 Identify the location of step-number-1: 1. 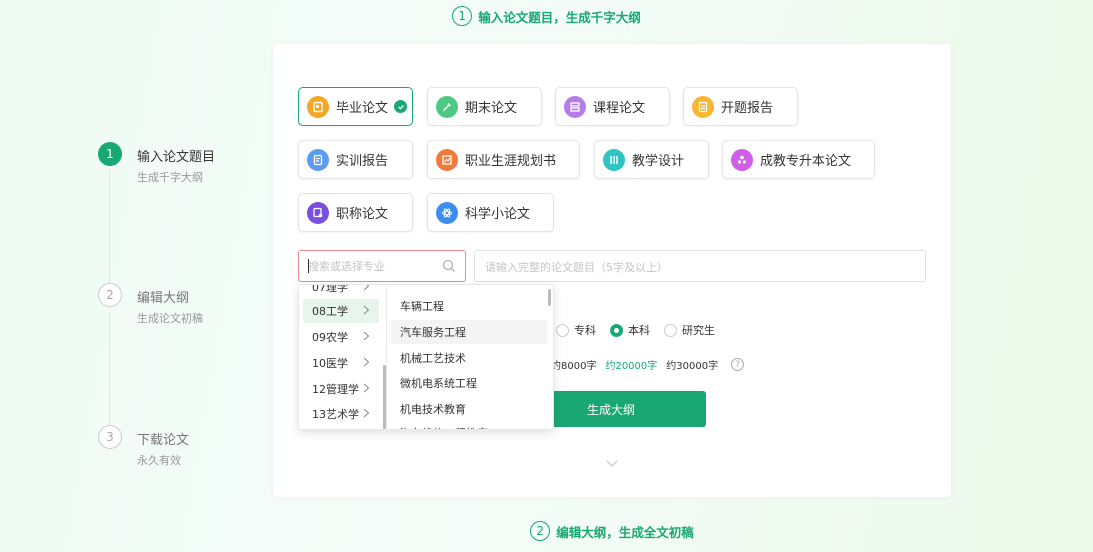
(462, 16).